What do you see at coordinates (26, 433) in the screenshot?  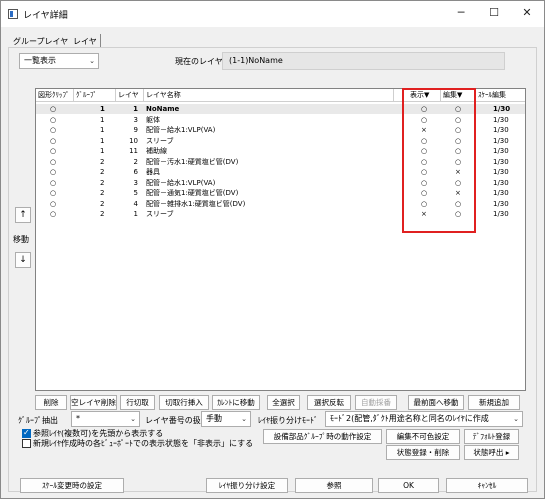 I see `reference-layer-checkbox` at bounding box center [26, 433].